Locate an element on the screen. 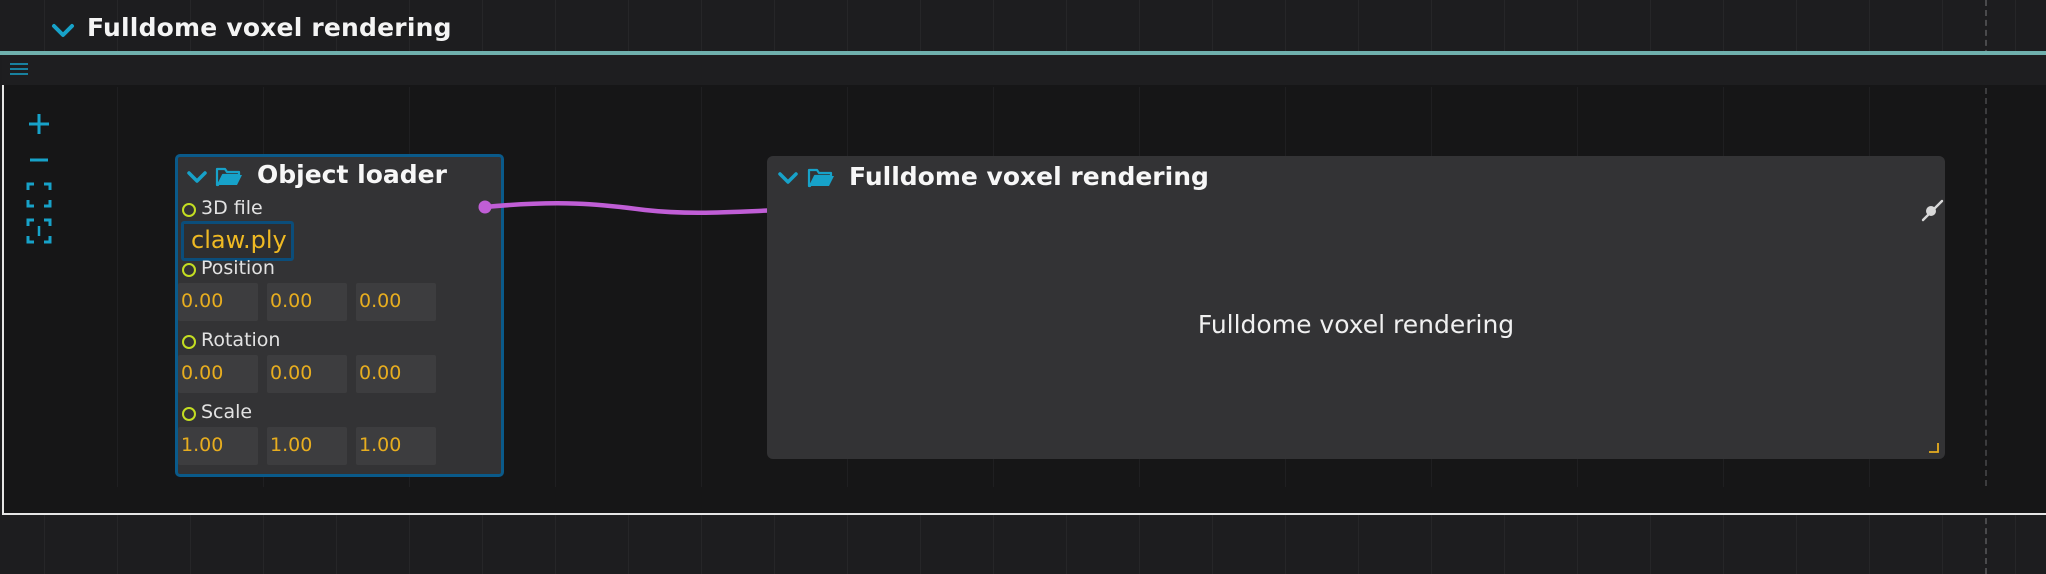  position-label: Position is located at coordinates (238, 268).